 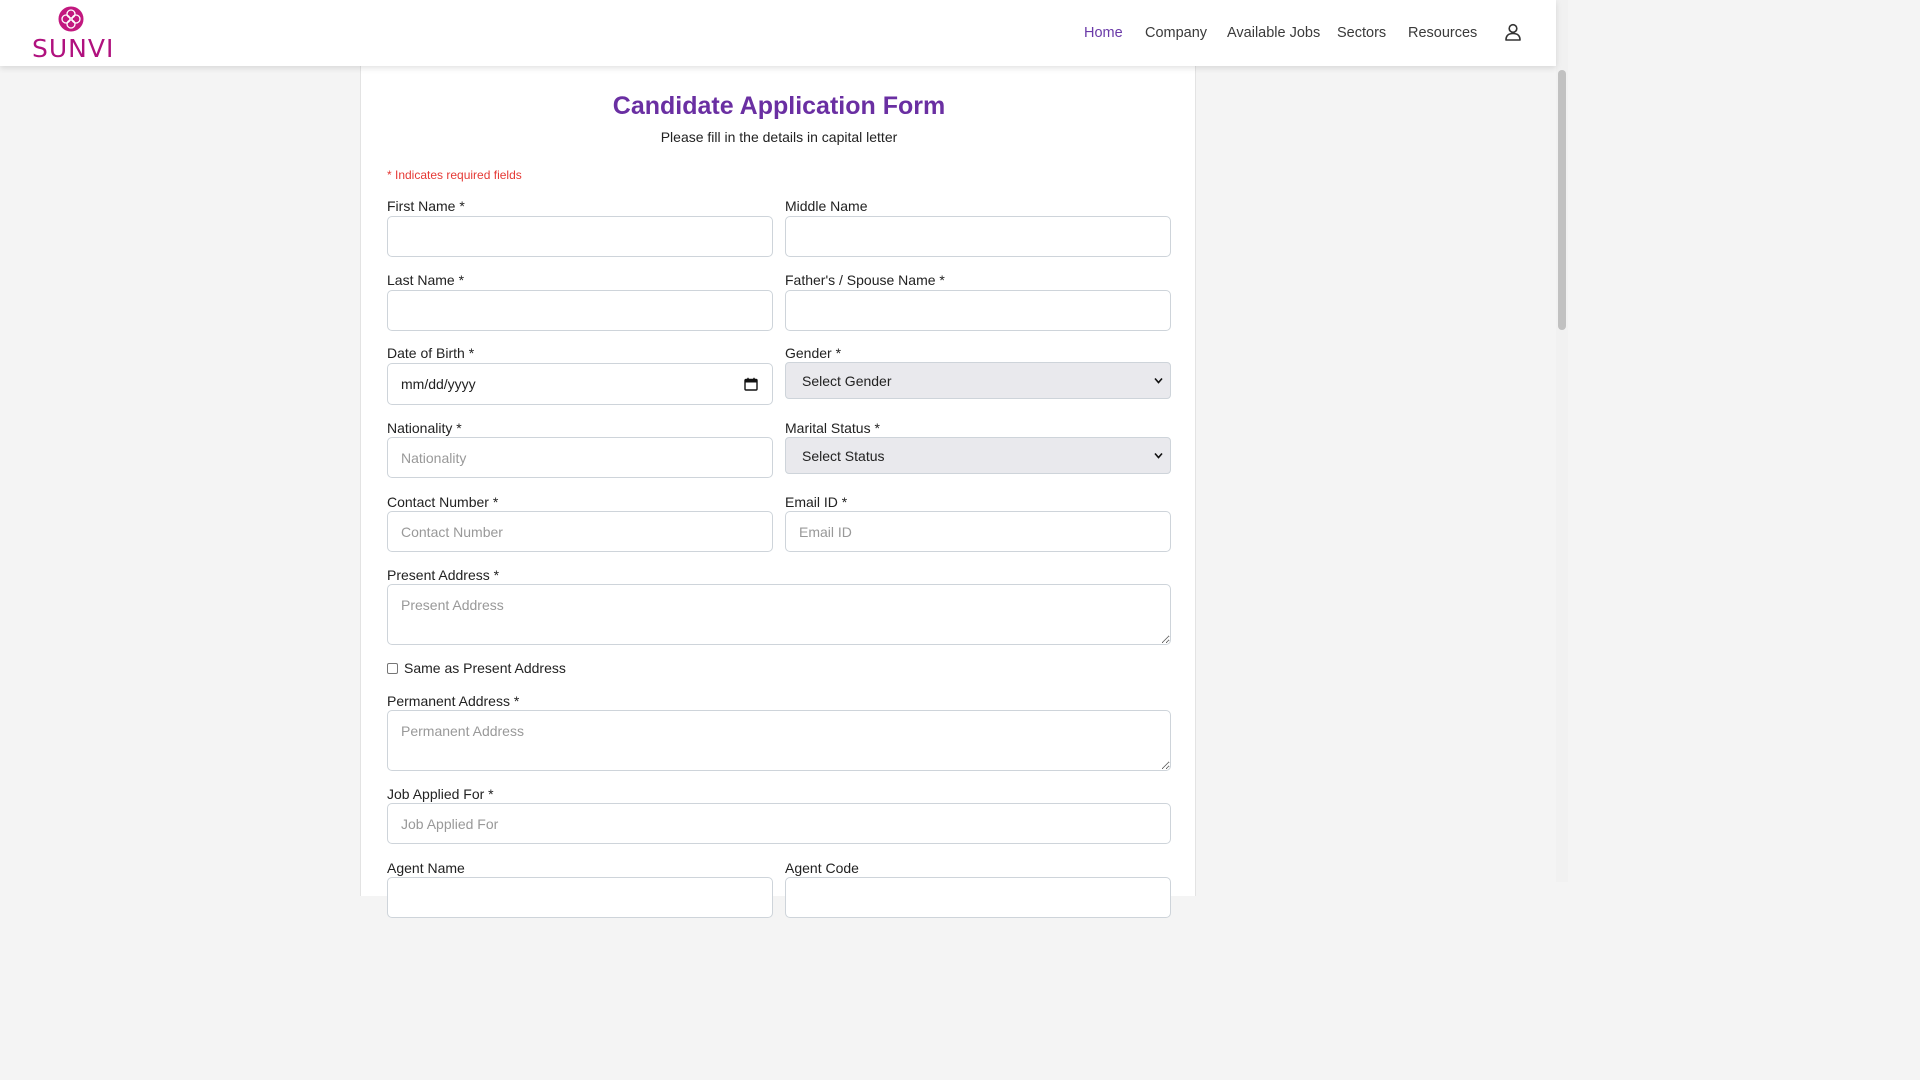 I want to click on last-name-input, so click(x=580, y=310).